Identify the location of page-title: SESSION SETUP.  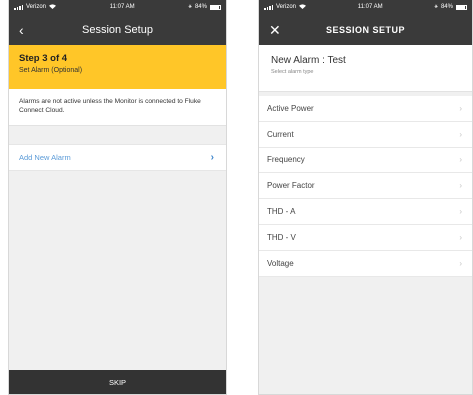
(365, 29).